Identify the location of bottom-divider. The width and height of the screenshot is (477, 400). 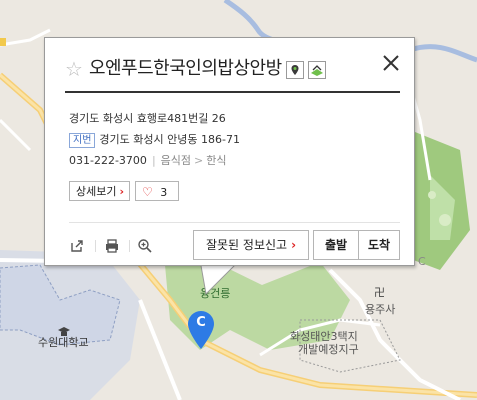
(234, 222).